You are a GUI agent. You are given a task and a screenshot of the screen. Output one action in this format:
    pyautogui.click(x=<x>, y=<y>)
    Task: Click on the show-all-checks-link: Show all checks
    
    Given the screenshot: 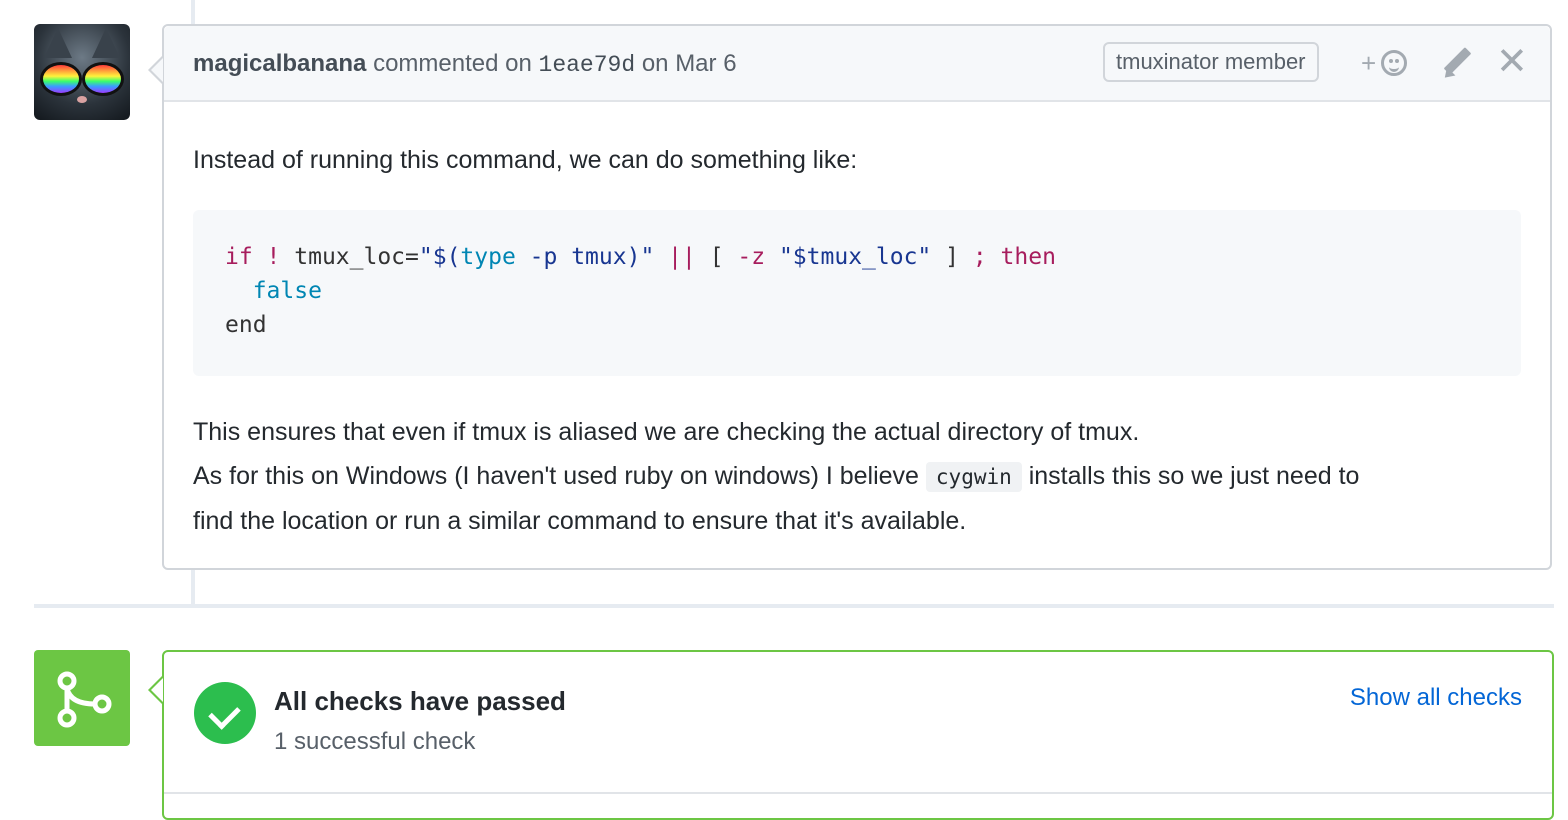 What is the action you would take?
    pyautogui.click(x=1436, y=698)
    